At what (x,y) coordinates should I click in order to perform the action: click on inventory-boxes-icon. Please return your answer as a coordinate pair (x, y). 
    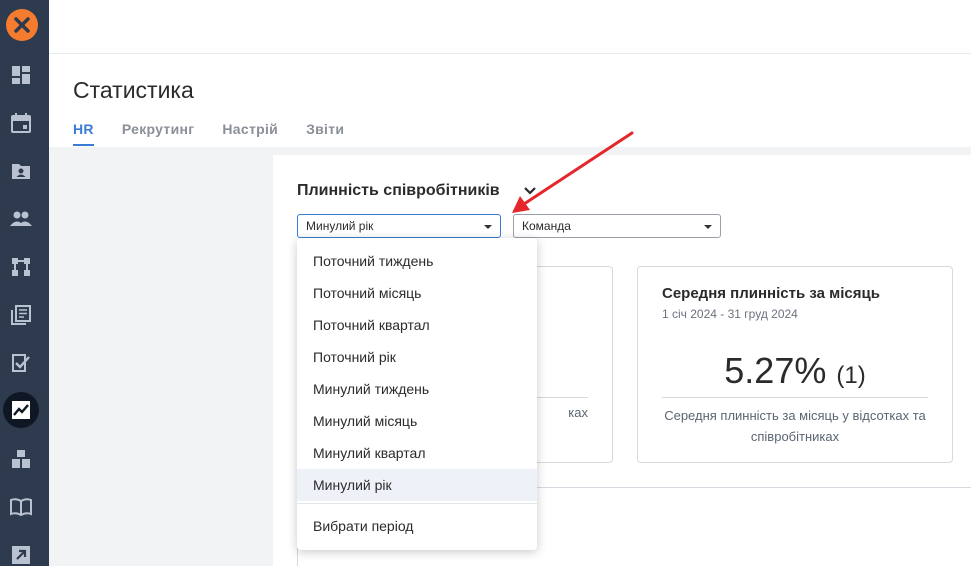
    Looking at the image, I should click on (21, 459).